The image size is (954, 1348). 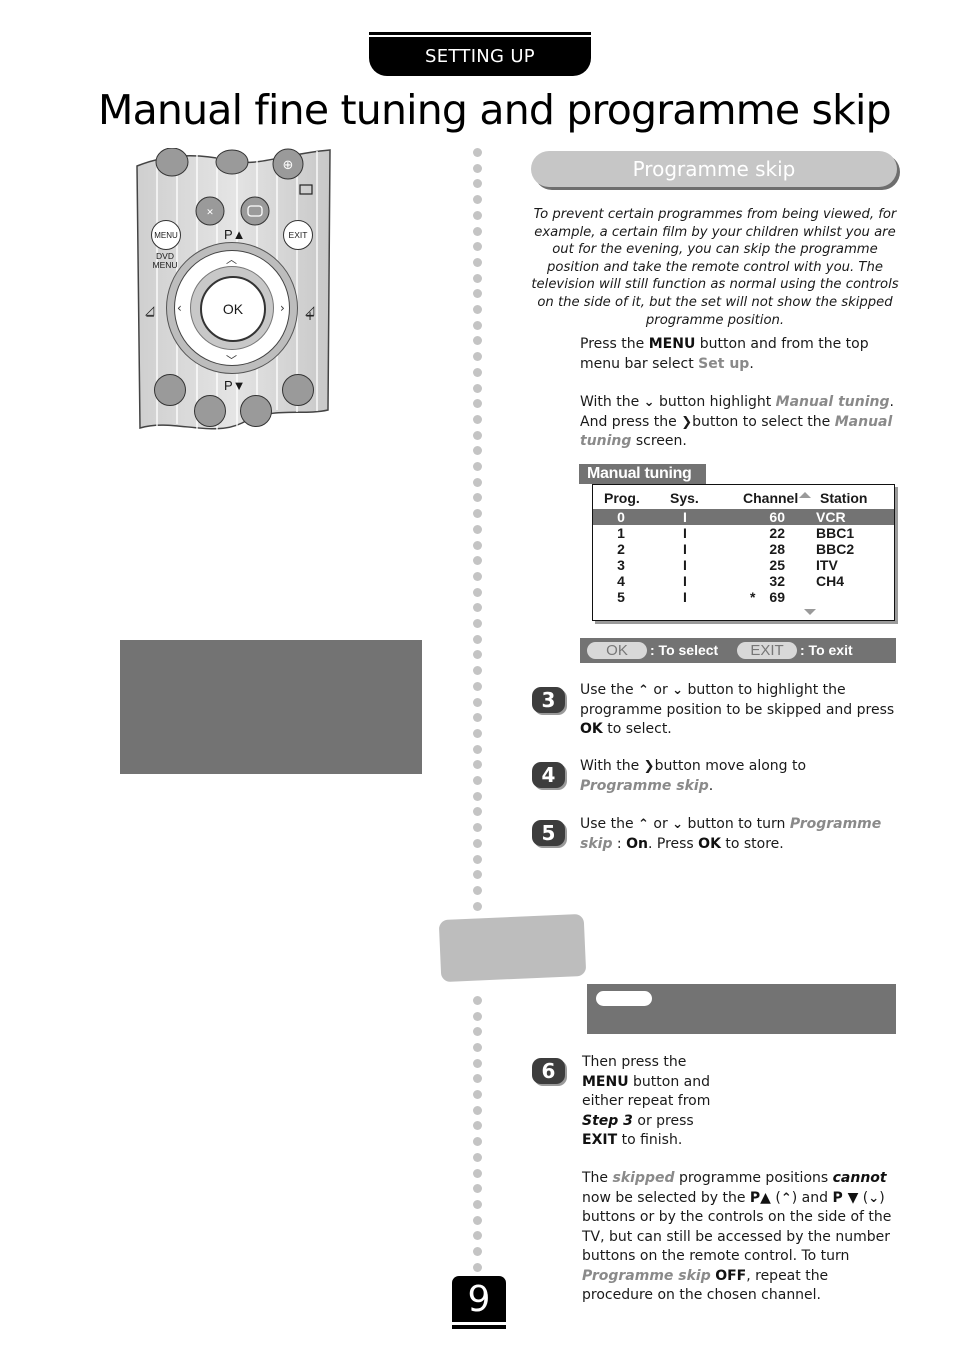 What do you see at coordinates (231, 360) in the screenshot?
I see `nav-down-icon: ﹀` at bounding box center [231, 360].